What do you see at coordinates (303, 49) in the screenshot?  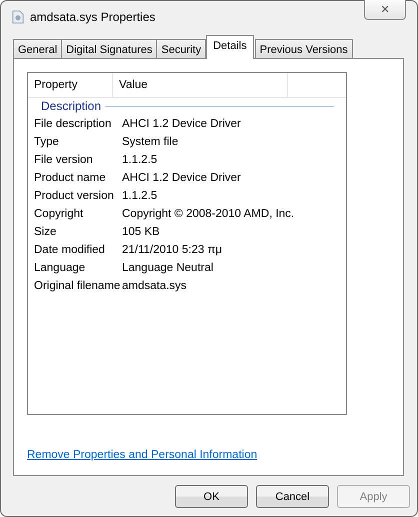 I see `tab: Previous Versions` at bounding box center [303, 49].